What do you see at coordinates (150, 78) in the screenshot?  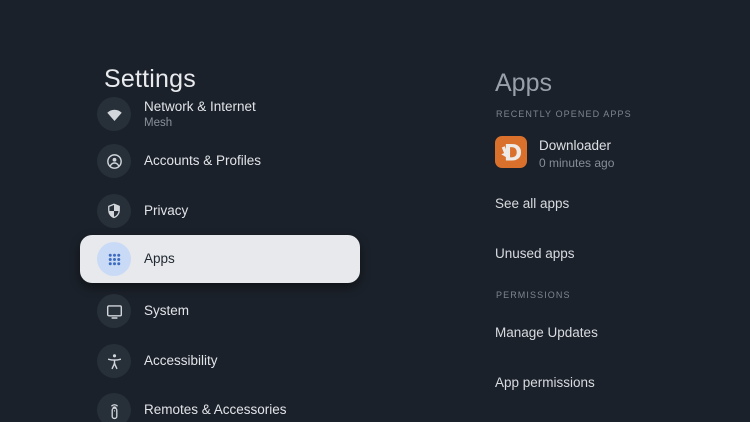 I see `page-title: Settings` at bounding box center [150, 78].